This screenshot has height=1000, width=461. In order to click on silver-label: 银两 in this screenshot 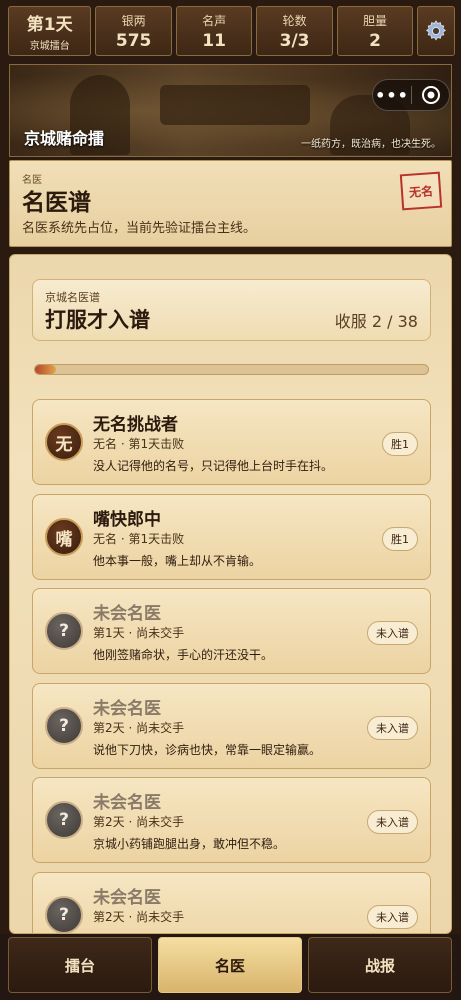, I will do `click(133, 20)`.